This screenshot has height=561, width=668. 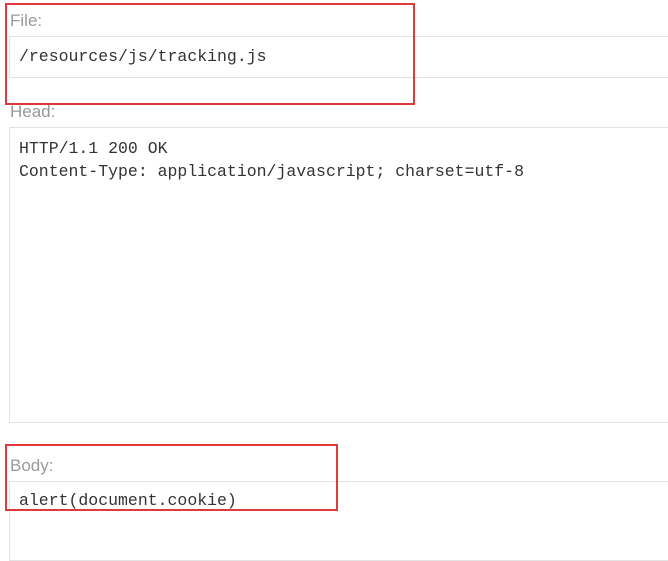 I want to click on body-label: Body:, so click(x=32, y=465).